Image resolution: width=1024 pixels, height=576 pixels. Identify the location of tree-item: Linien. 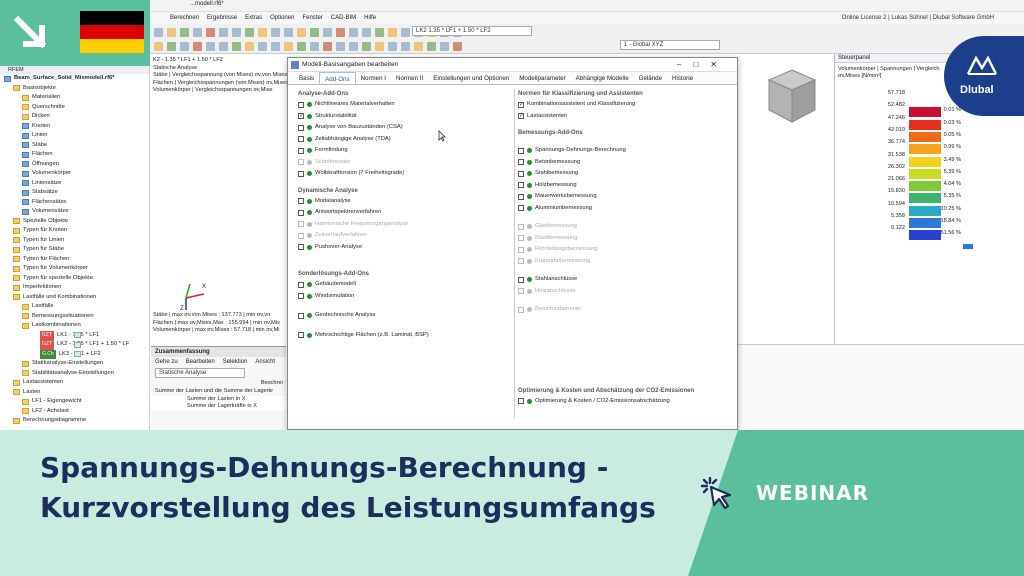
(74, 136).